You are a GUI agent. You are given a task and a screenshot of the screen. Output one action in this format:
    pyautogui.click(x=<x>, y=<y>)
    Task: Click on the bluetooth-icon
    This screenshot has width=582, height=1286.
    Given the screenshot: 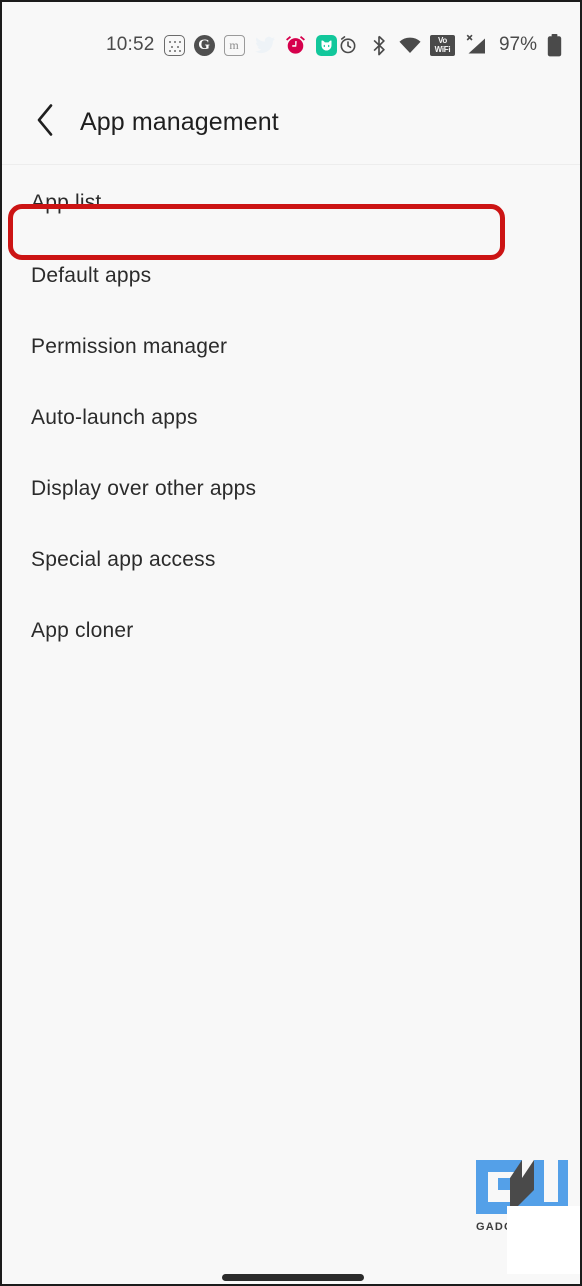 What is the action you would take?
    pyautogui.click(x=379, y=45)
    